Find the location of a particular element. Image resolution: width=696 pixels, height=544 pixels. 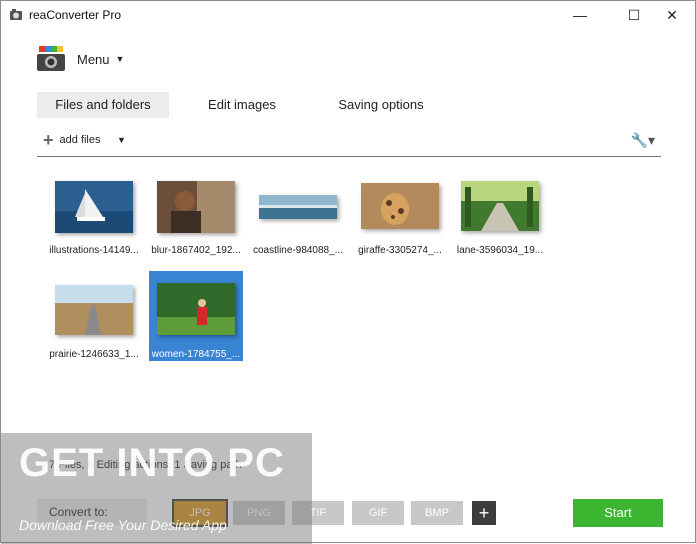

file-image-blur is located at coordinates (196, 207).